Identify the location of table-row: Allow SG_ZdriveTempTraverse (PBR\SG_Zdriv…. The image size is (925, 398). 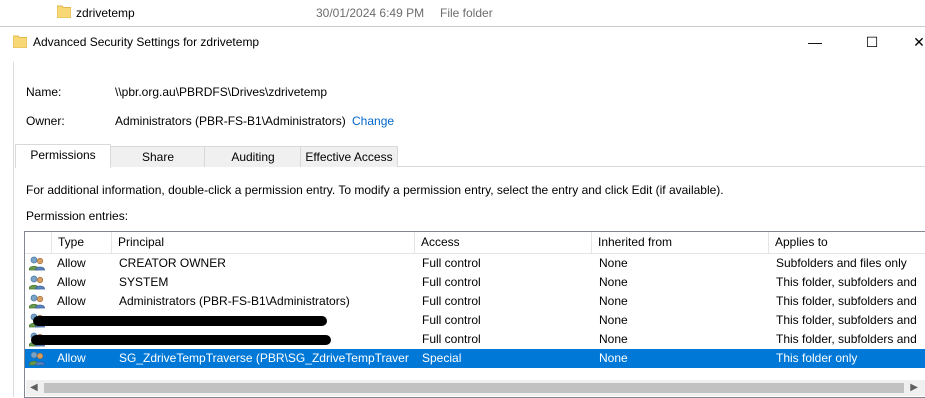
(475, 358).